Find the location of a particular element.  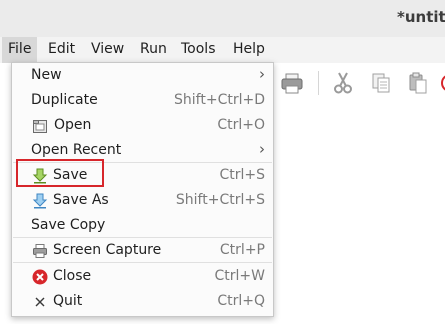

save-arrow-icon is located at coordinates (40, 176).